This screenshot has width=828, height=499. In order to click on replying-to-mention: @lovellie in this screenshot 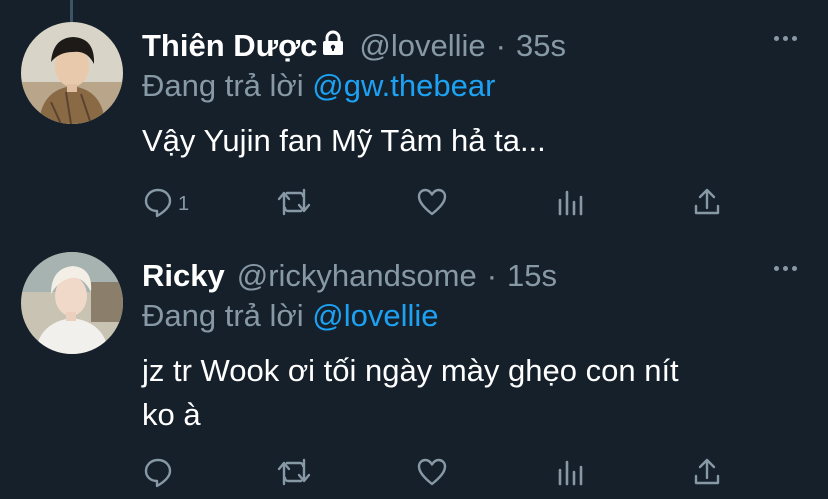, I will do `click(375, 315)`.